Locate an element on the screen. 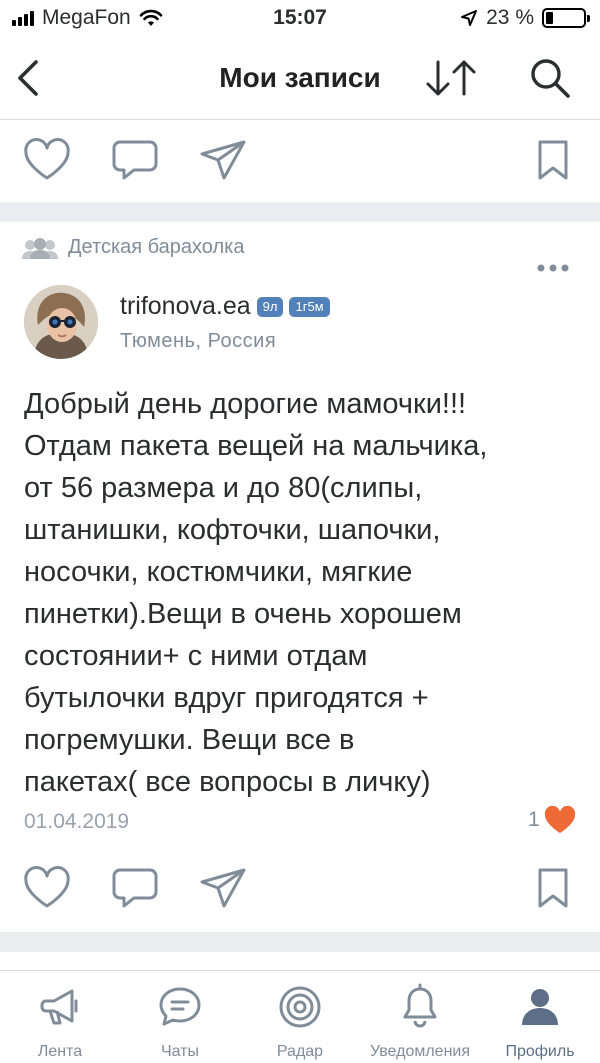 The image size is (600, 1063). author-location: Тюмень, Россия is located at coordinates (198, 341).